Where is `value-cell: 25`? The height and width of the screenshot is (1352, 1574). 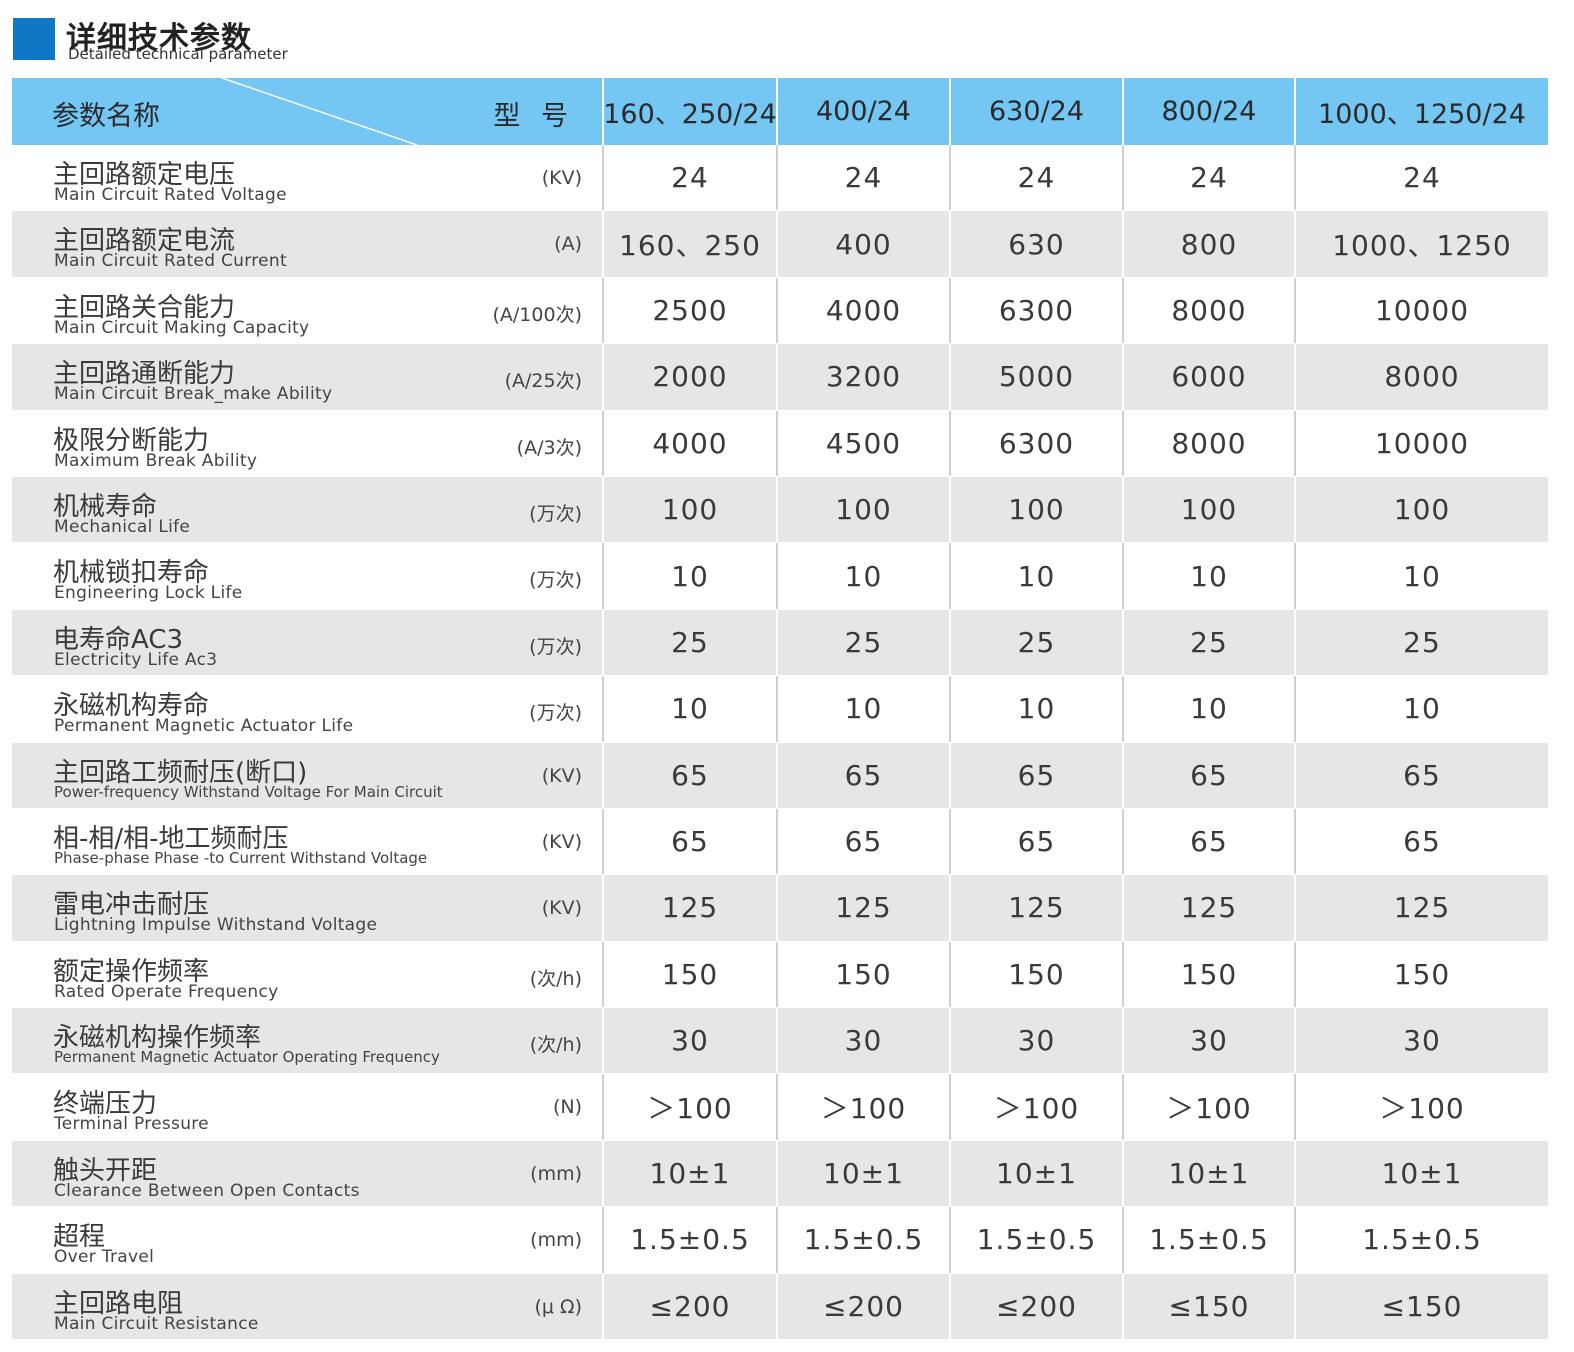 value-cell: 25 is located at coordinates (1422, 642).